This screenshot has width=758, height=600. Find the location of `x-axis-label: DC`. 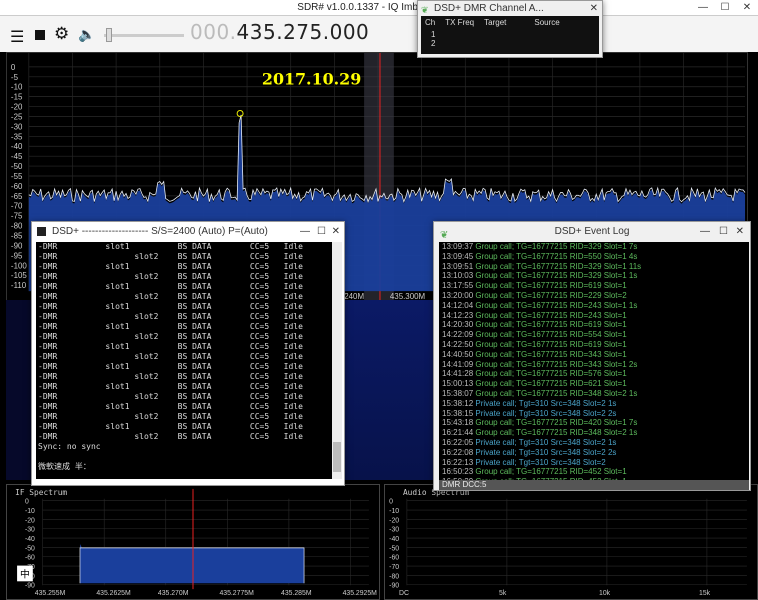

x-axis-label: DC is located at coordinates (404, 593).